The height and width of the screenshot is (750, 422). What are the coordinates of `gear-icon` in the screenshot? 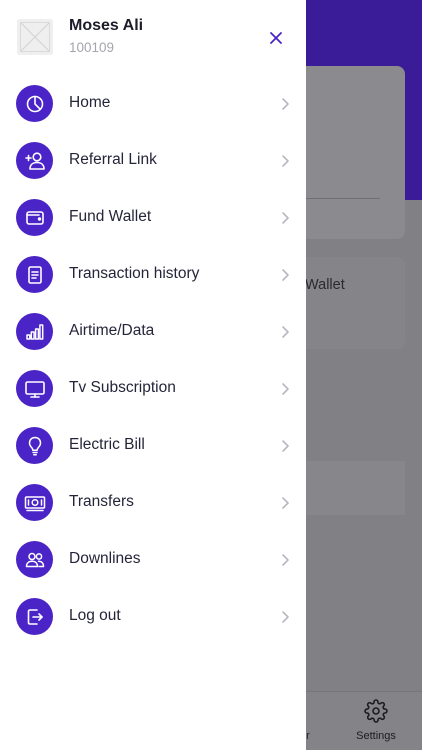 It's located at (376, 711).